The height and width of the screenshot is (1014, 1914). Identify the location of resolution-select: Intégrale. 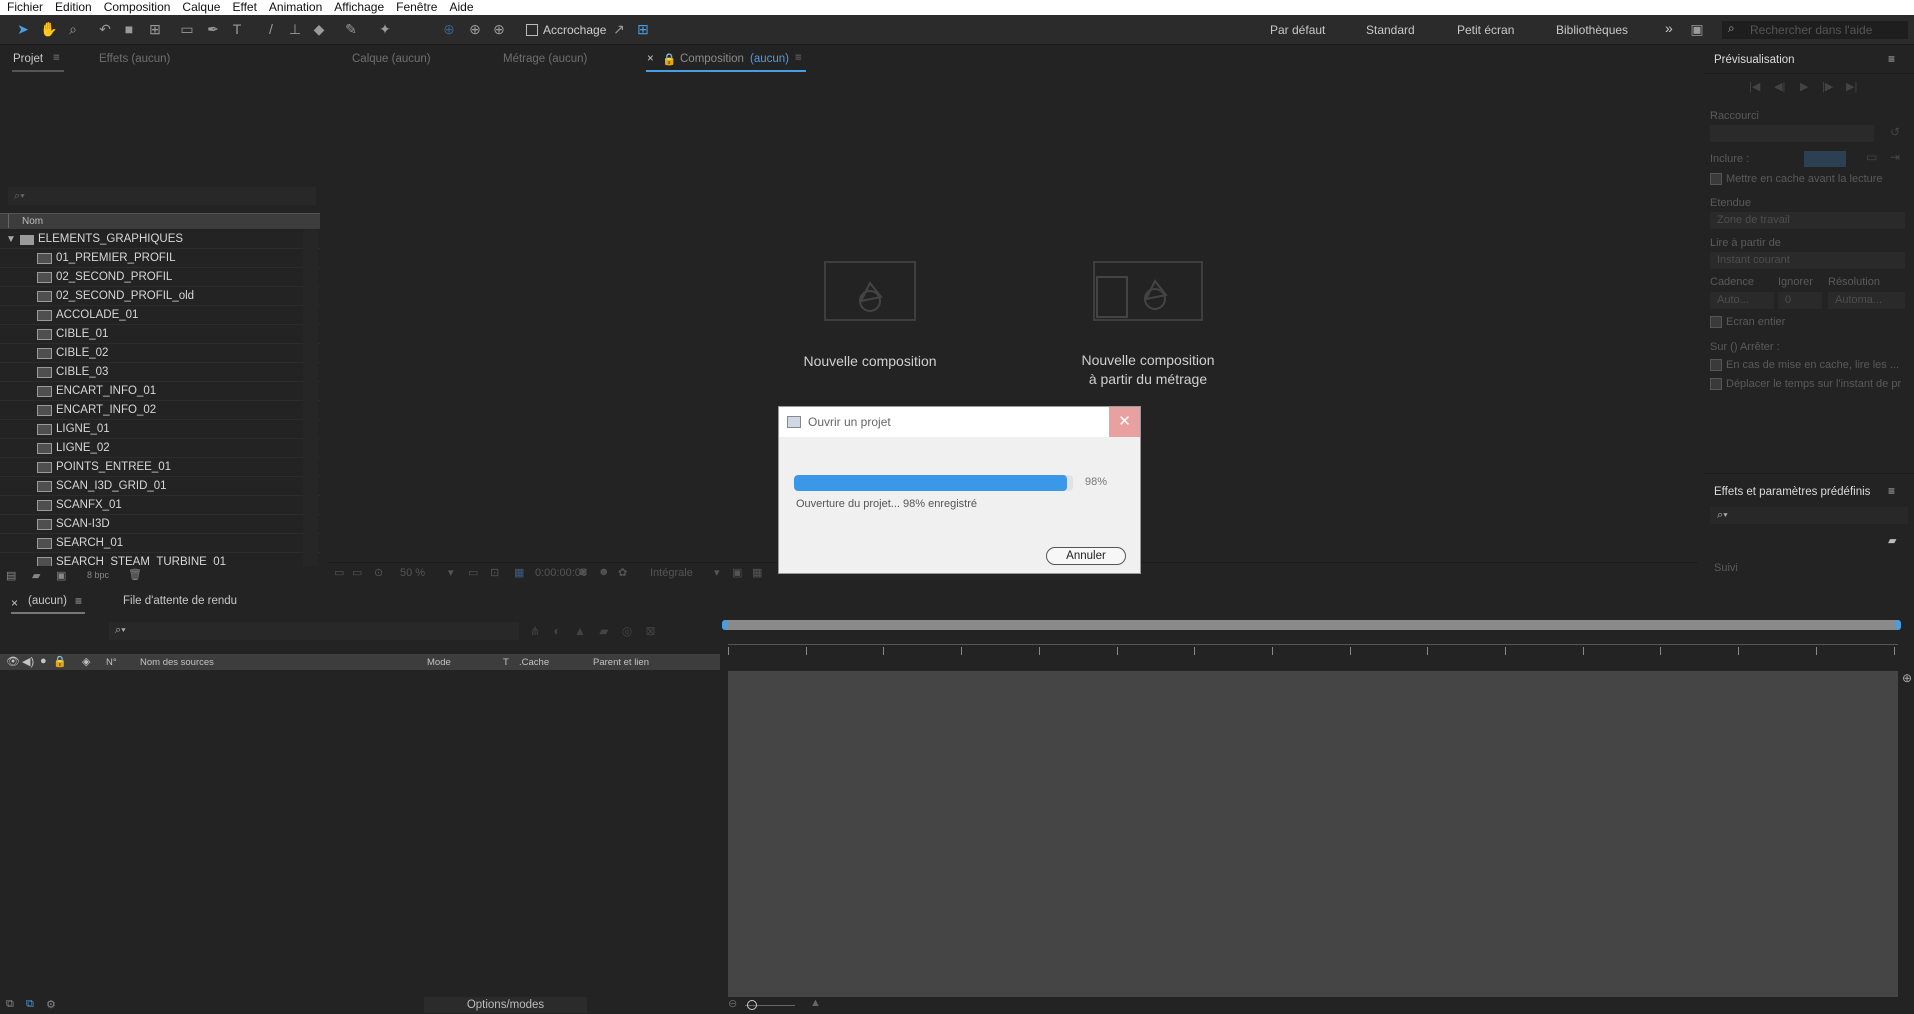
(671, 573).